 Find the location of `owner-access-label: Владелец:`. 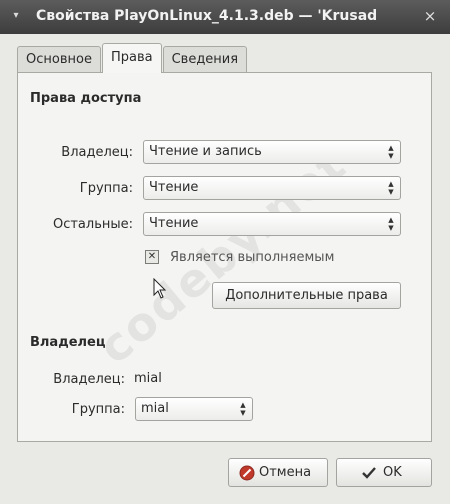

owner-access-label: Владелец: is located at coordinates (97, 152).